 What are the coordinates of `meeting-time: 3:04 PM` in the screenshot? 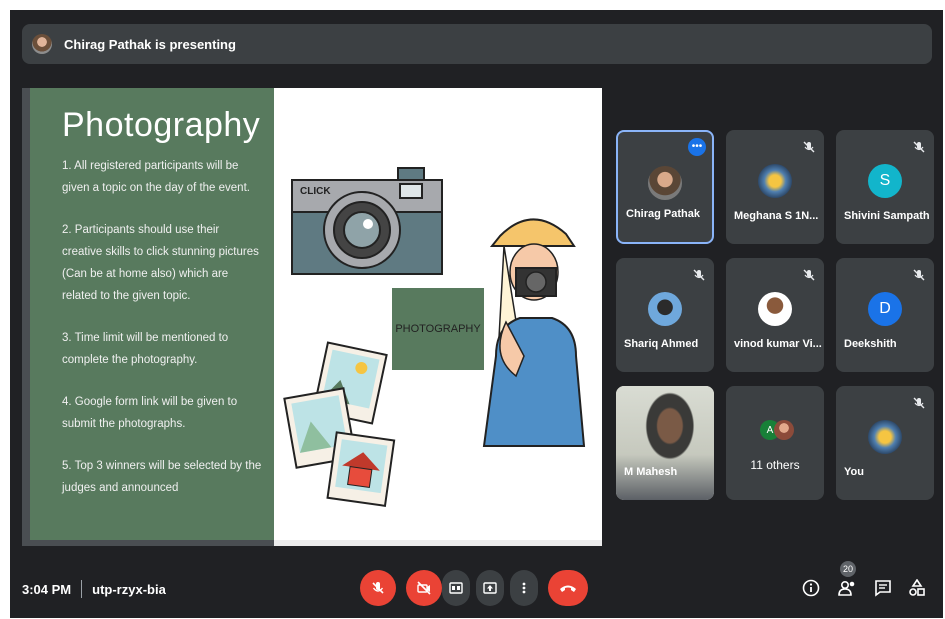 It's located at (47, 589).